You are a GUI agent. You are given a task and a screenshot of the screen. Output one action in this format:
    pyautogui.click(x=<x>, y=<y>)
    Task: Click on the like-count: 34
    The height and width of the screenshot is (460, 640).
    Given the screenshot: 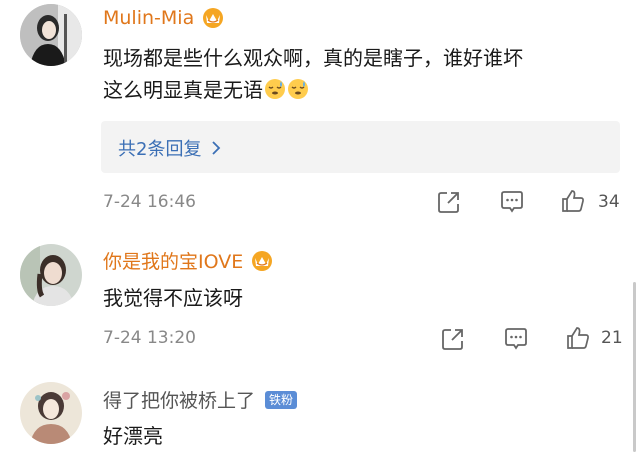 What is the action you would take?
    pyautogui.click(x=609, y=202)
    